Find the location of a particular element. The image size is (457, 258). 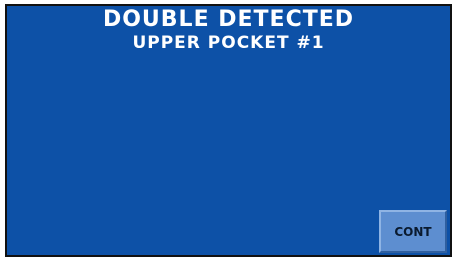

continue-button: CONT is located at coordinates (413, 231).